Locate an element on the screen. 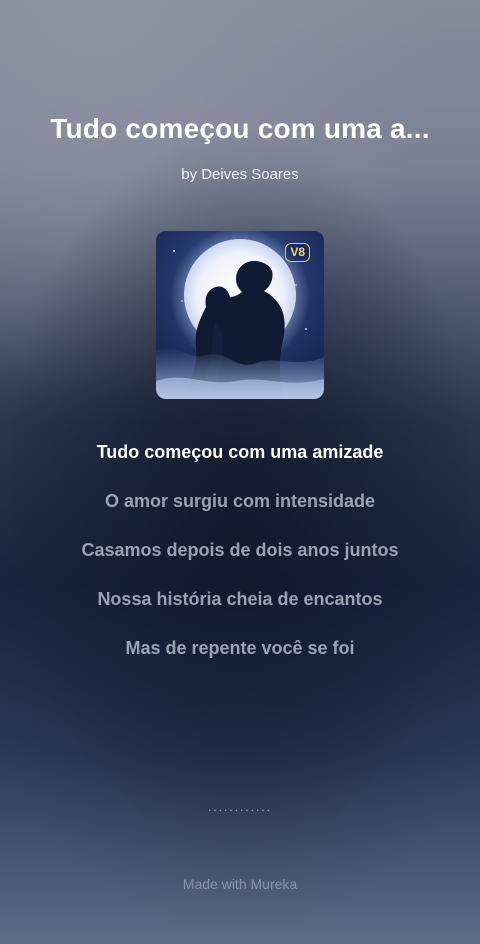 The image size is (480, 944). album-cover: V8 is located at coordinates (240, 315).